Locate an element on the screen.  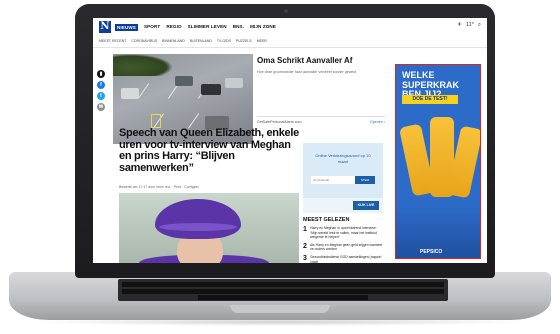
list-item-number: 3 is located at coordinates (305, 258).